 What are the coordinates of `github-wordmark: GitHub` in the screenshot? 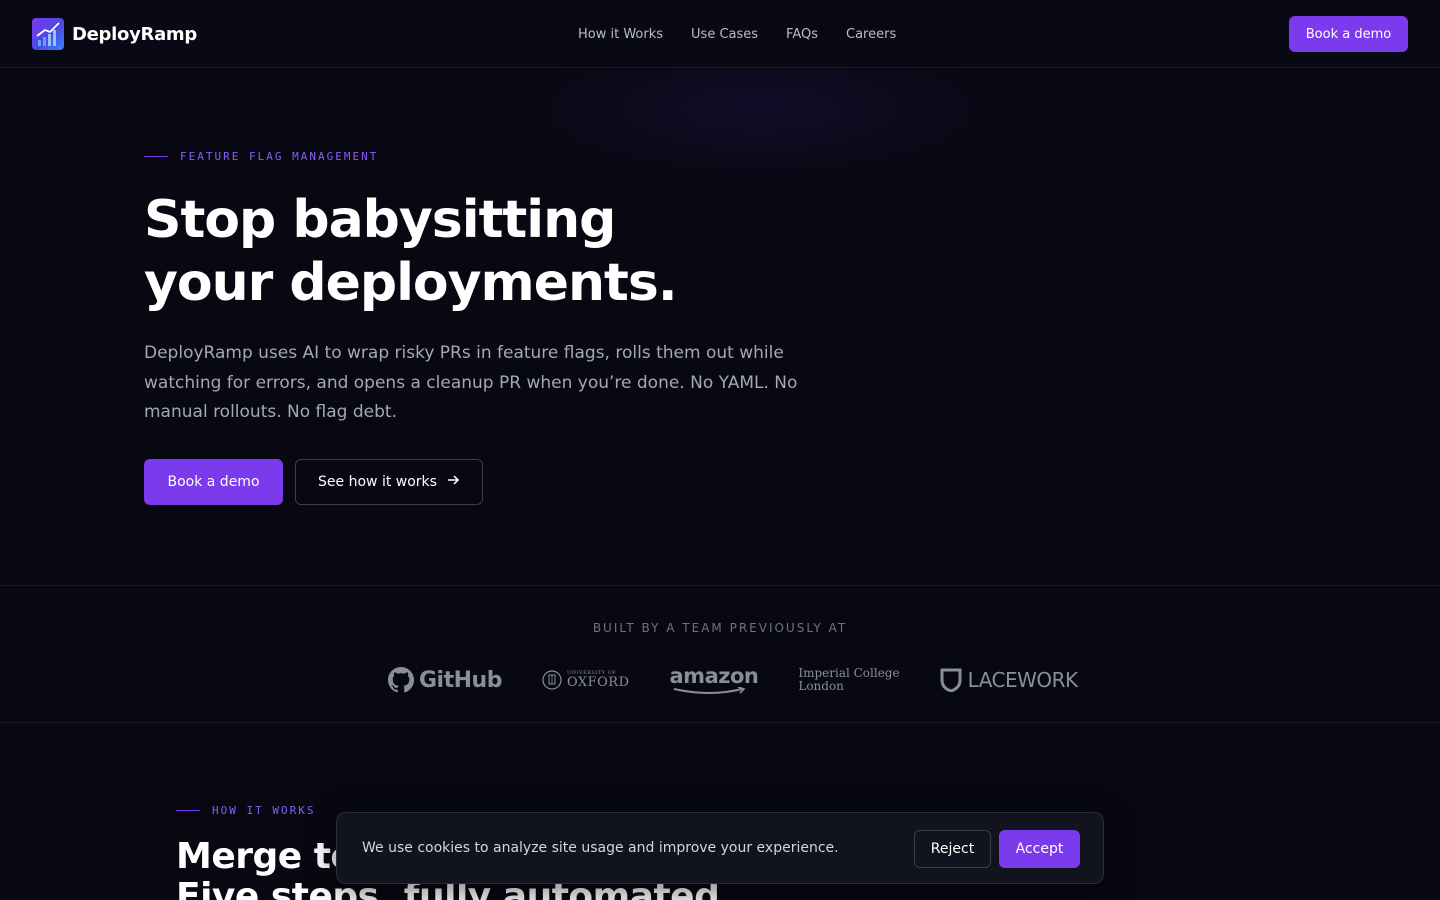 It's located at (460, 680).